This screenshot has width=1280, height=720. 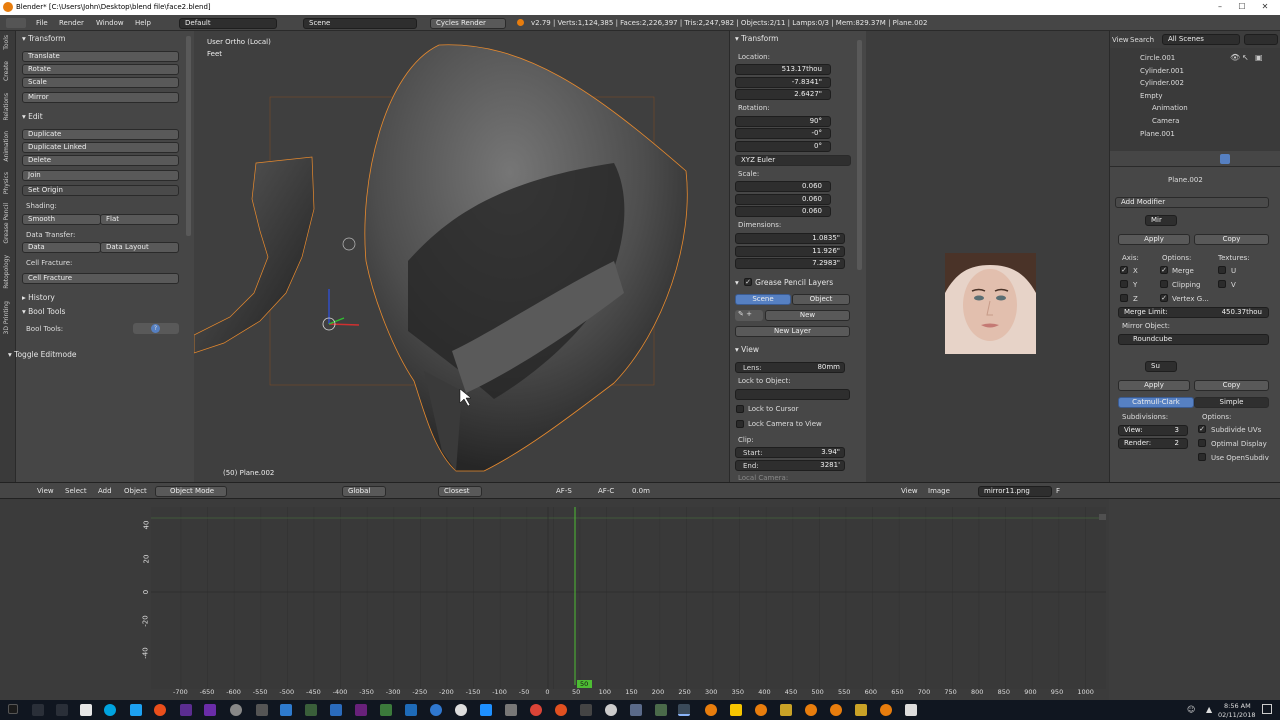 I want to click on tab-3d-printing: 3D Printing, so click(x=6, y=317).